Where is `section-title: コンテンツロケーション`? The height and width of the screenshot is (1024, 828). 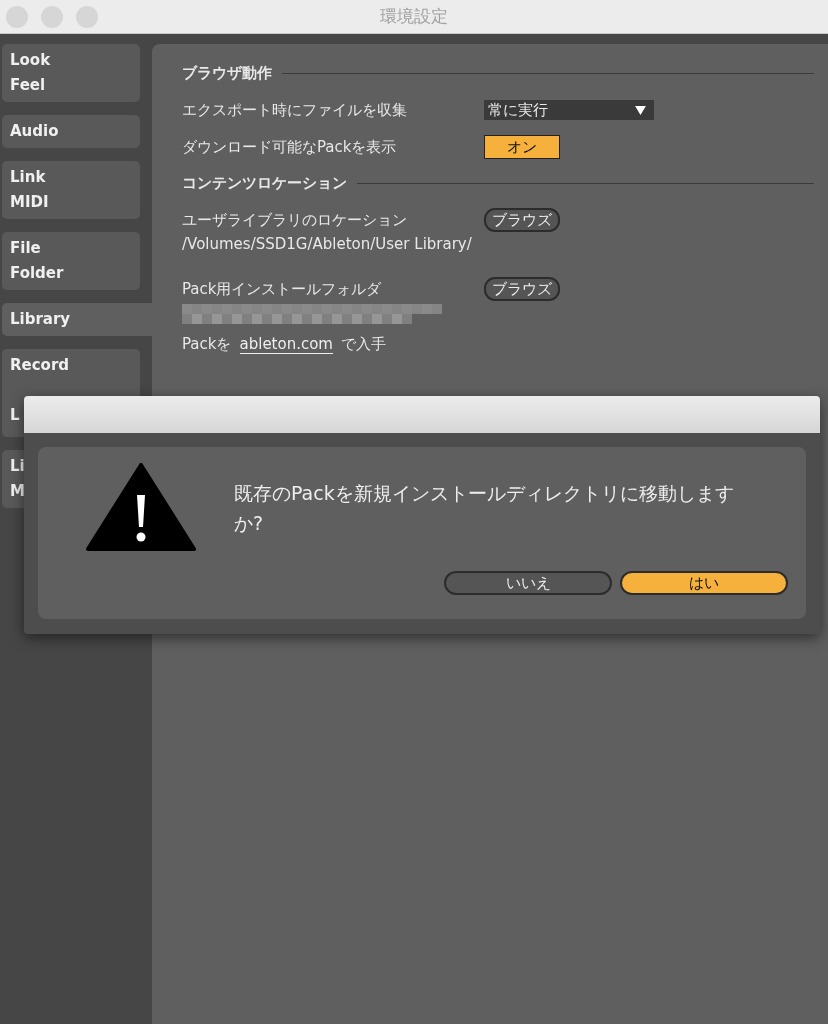 section-title: コンテンツロケーション is located at coordinates (264, 183).